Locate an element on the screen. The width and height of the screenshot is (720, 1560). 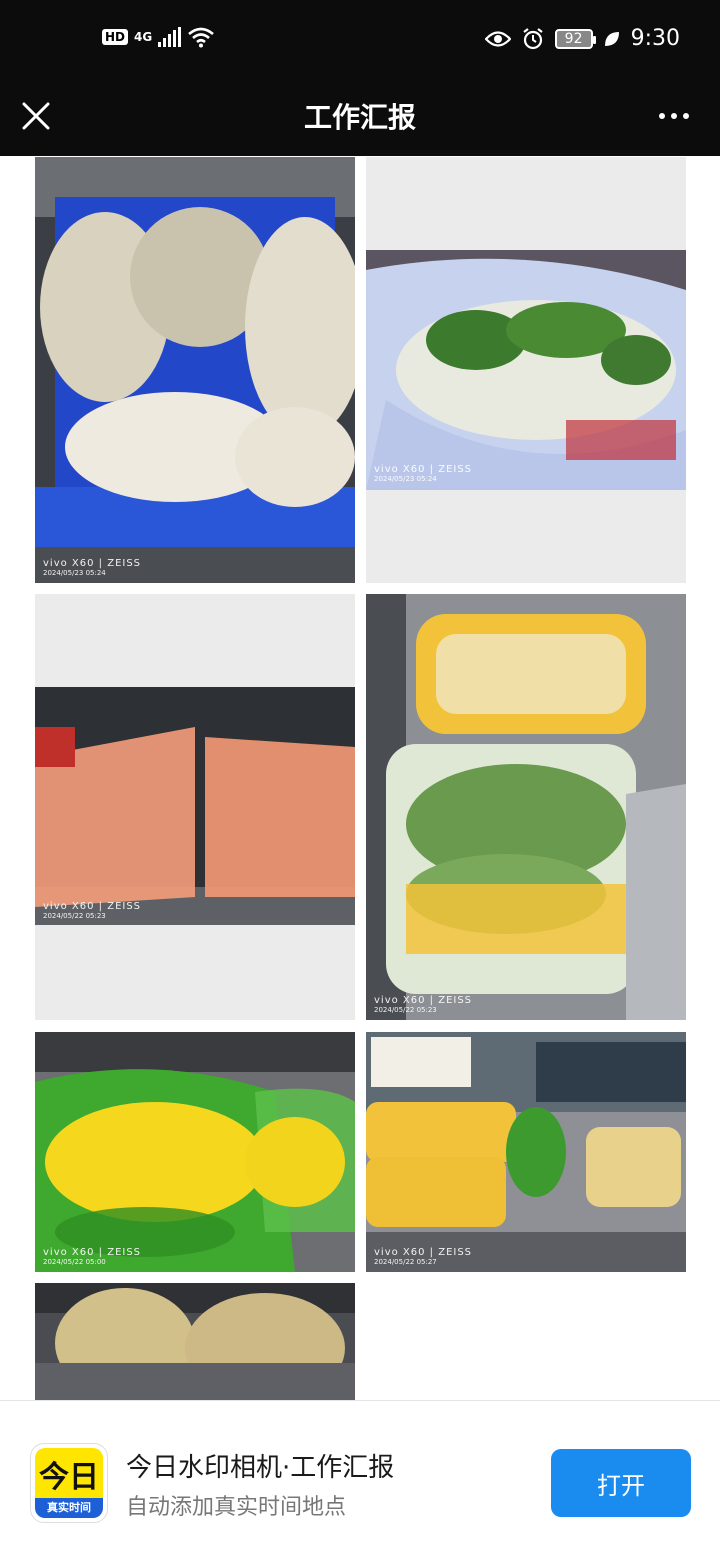
app-icon: 今日 真实时间 is located at coordinates (69, 1483).